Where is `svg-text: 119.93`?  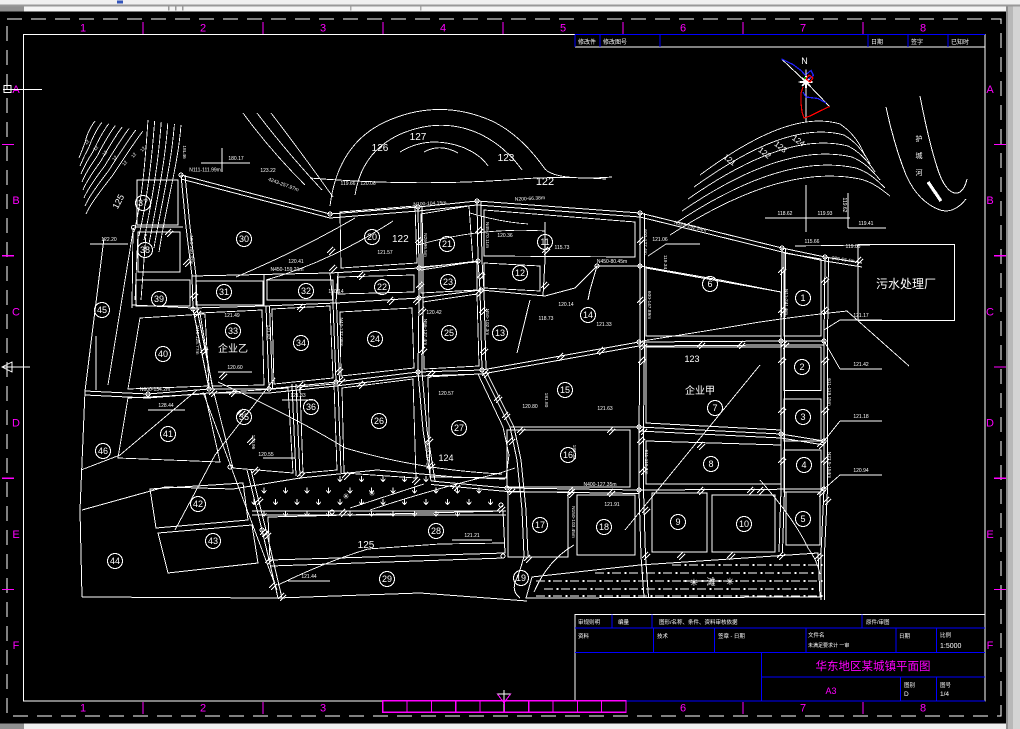
svg-text: 119.93 is located at coordinates (825, 214).